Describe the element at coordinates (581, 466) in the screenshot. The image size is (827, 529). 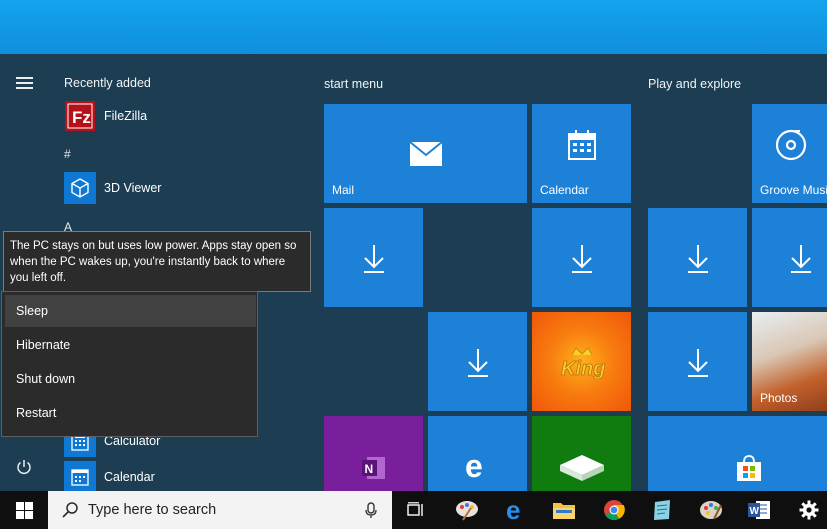
I see `xbox-console-icon` at that location.